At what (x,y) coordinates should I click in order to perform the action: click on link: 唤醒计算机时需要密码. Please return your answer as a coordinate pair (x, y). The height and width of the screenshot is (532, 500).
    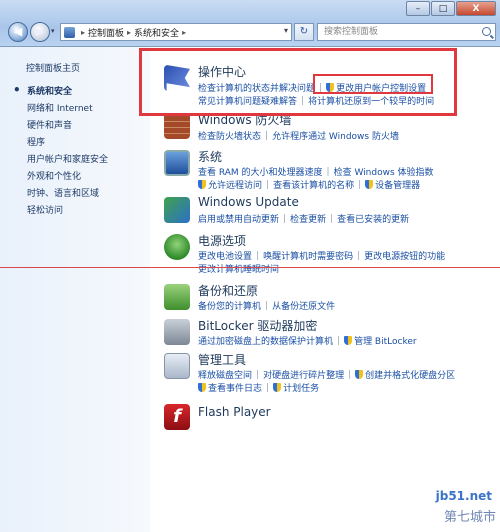
    Looking at the image, I should click on (308, 255).